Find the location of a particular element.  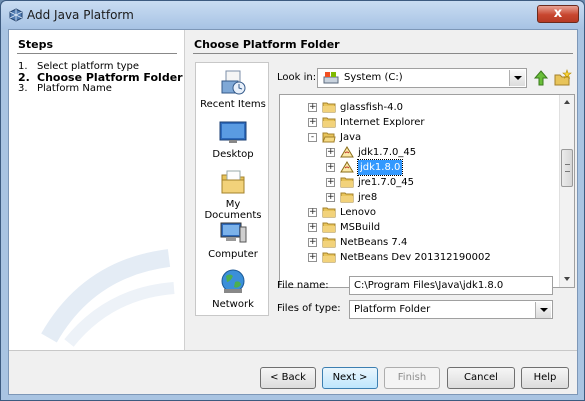

place-label: Recent Items is located at coordinates (233, 104).